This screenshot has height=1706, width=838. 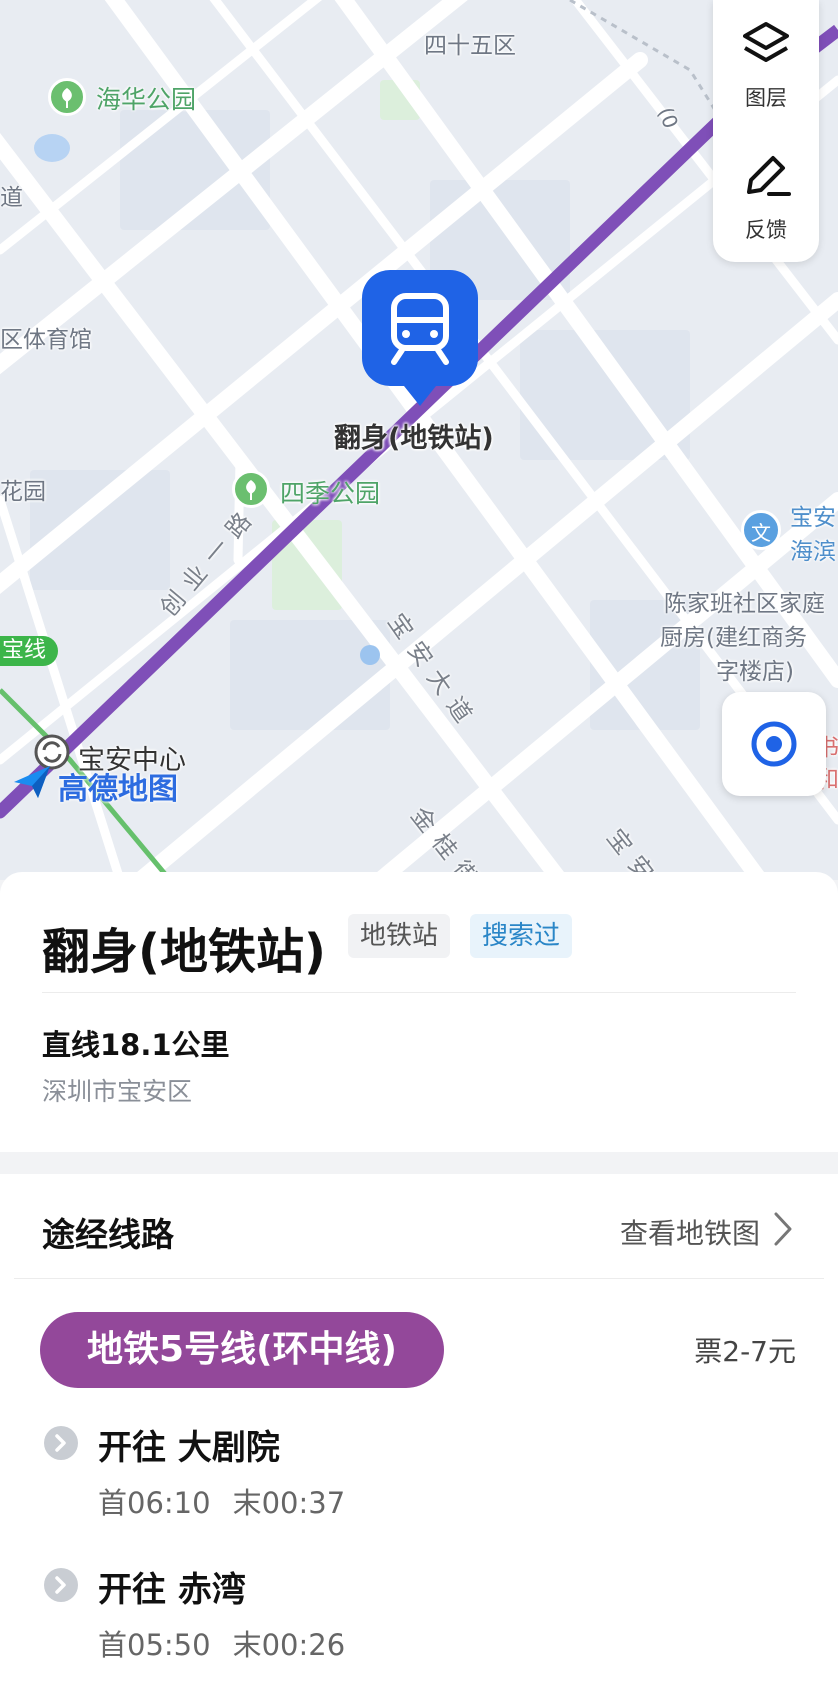 I want to click on park-icon, so click(x=67, y=97).